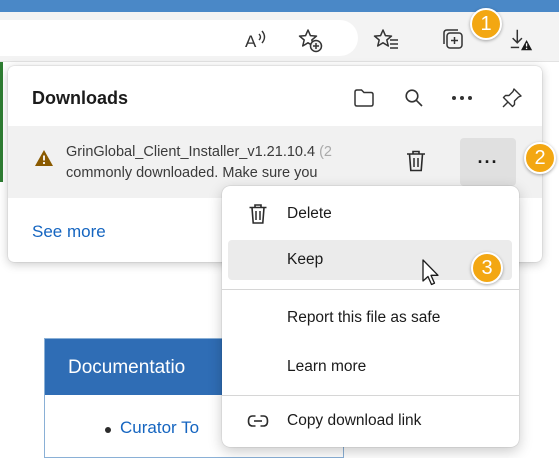  I want to click on menu-item-label: Copy download link, so click(354, 420).